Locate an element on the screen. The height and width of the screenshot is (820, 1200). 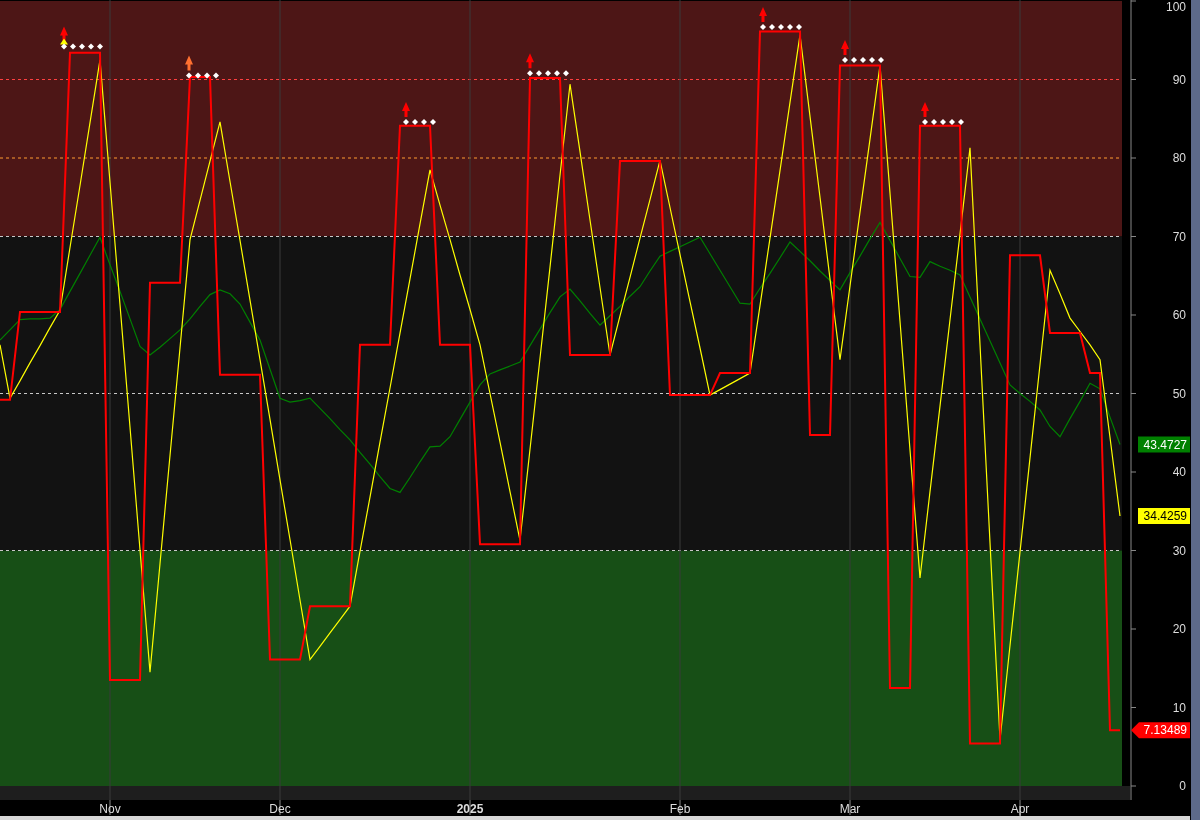
value-tag: 43.4727 is located at coordinates (1164, 444).